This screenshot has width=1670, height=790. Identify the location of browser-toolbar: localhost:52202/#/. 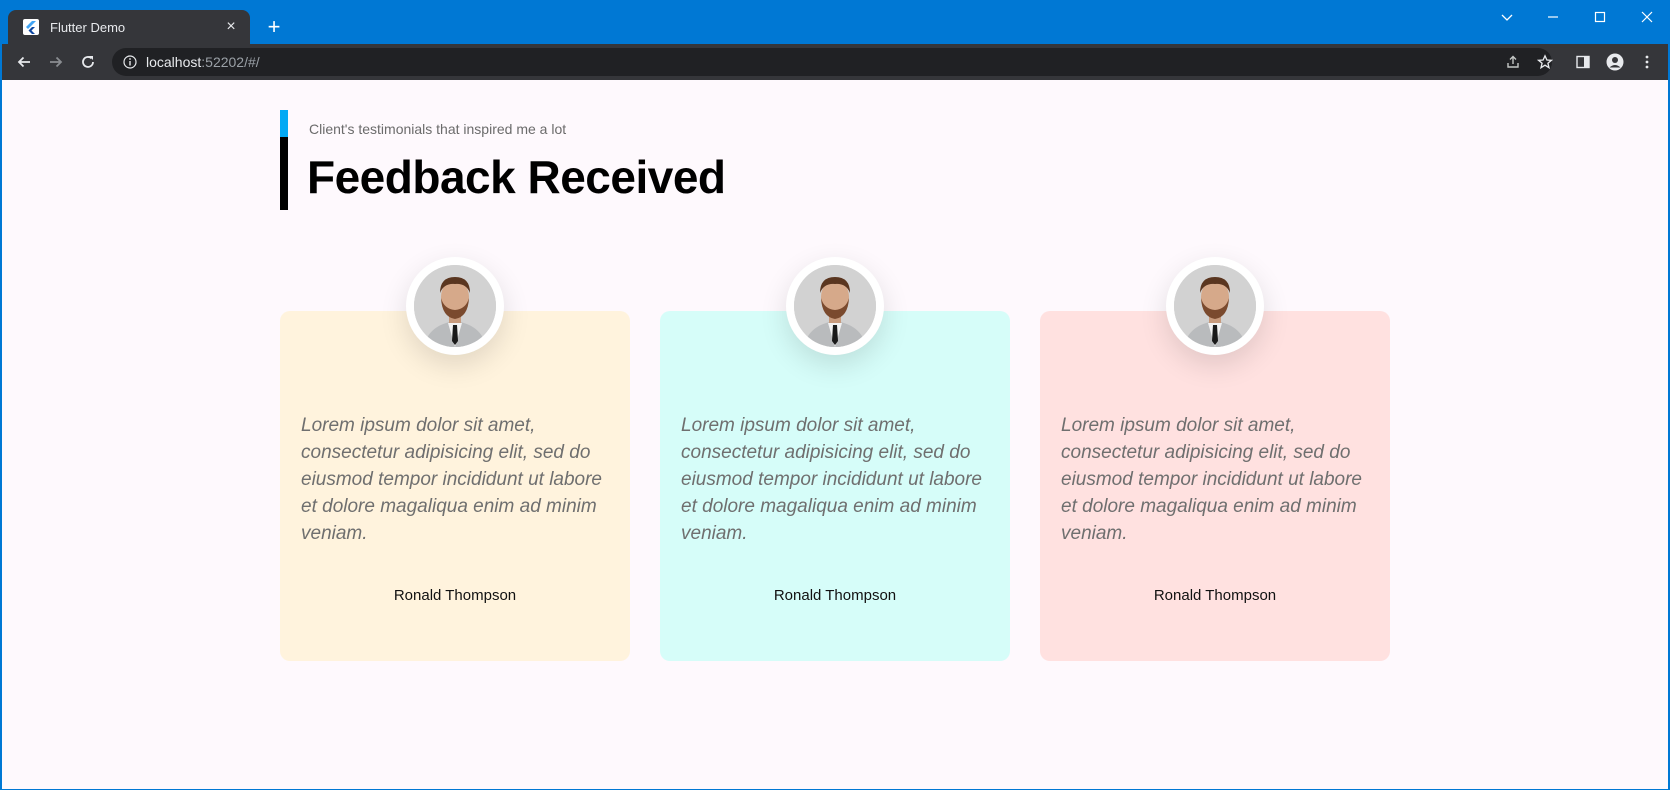
(835, 62).